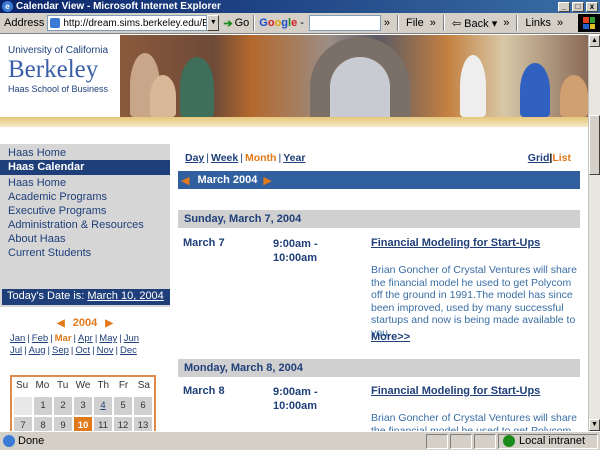  I want to click on view-link-day: Day, so click(194, 158).